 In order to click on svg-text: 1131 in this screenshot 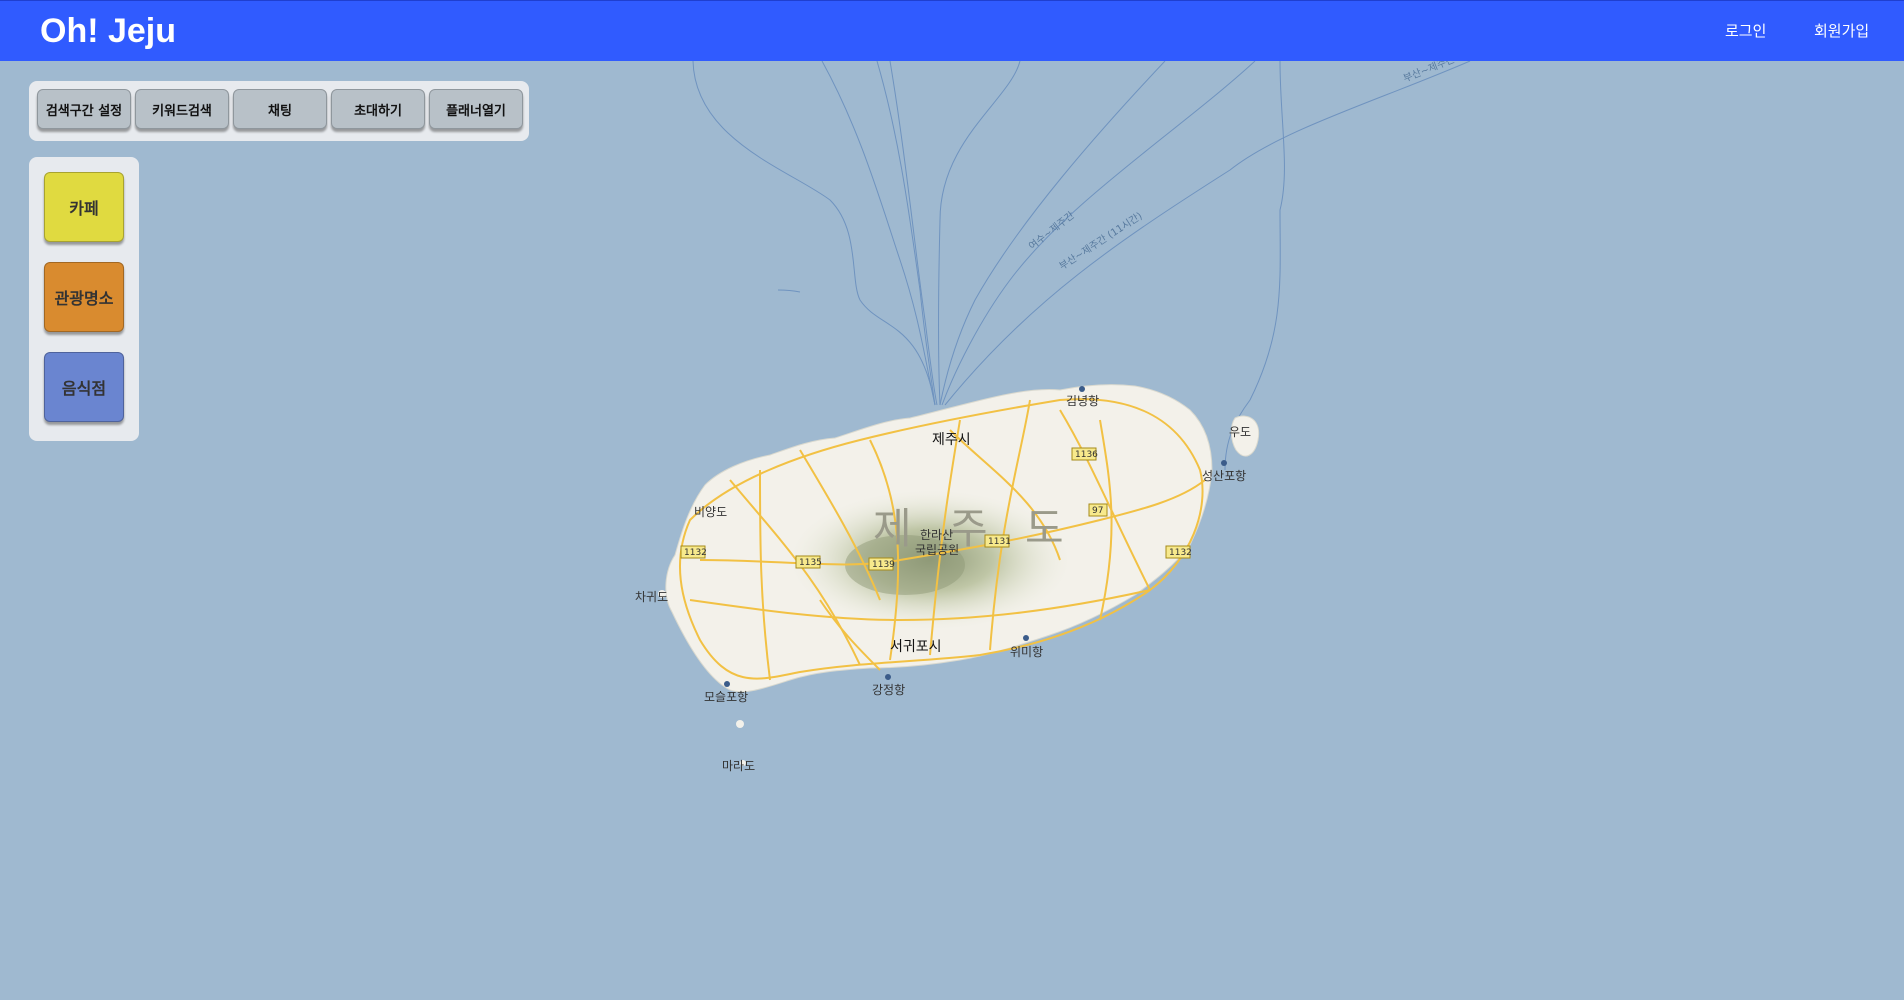, I will do `click(999, 542)`.